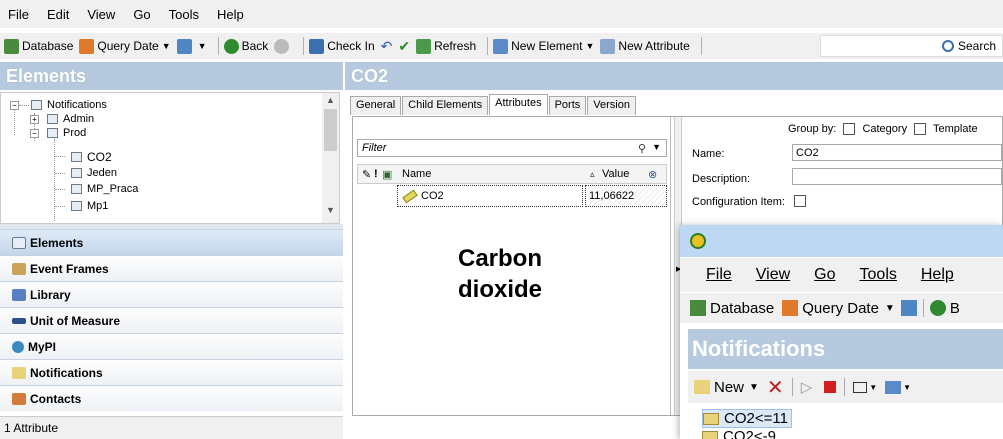 The width and height of the screenshot is (1003, 439). What do you see at coordinates (670, 266) in the screenshot?
I see `panel-divider` at bounding box center [670, 266].